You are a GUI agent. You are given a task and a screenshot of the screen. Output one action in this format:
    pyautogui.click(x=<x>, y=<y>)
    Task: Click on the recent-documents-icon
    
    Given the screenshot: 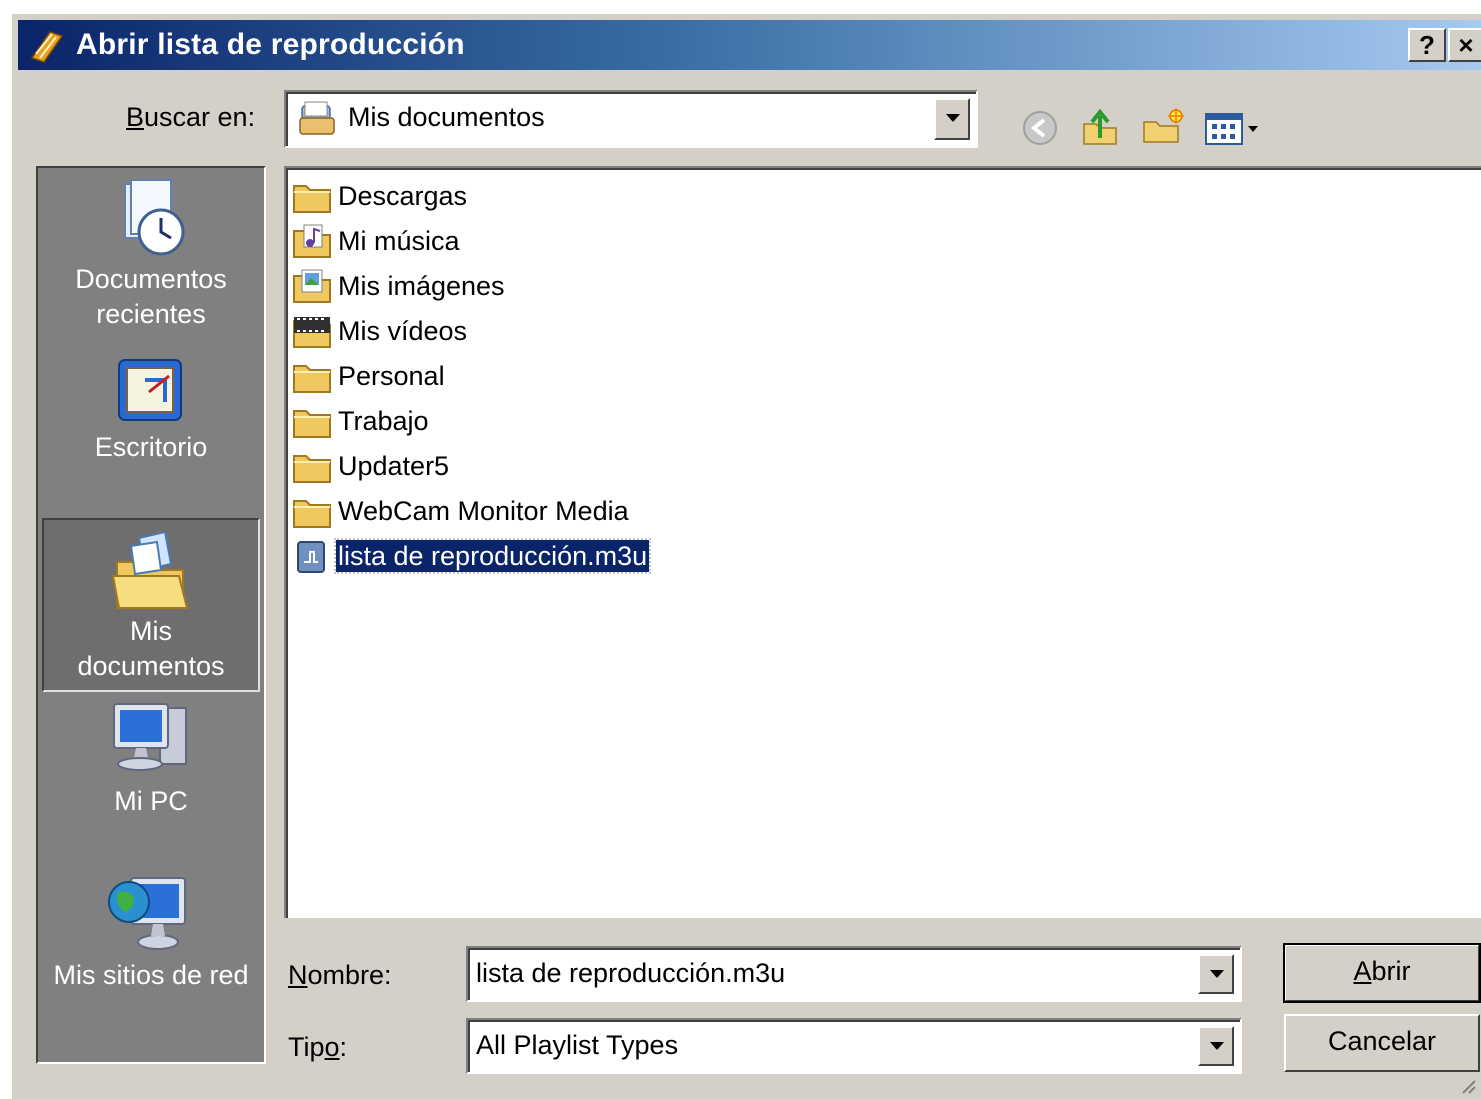 What is the action you would take?
    pyautogui.click(x=154, y=217)
    